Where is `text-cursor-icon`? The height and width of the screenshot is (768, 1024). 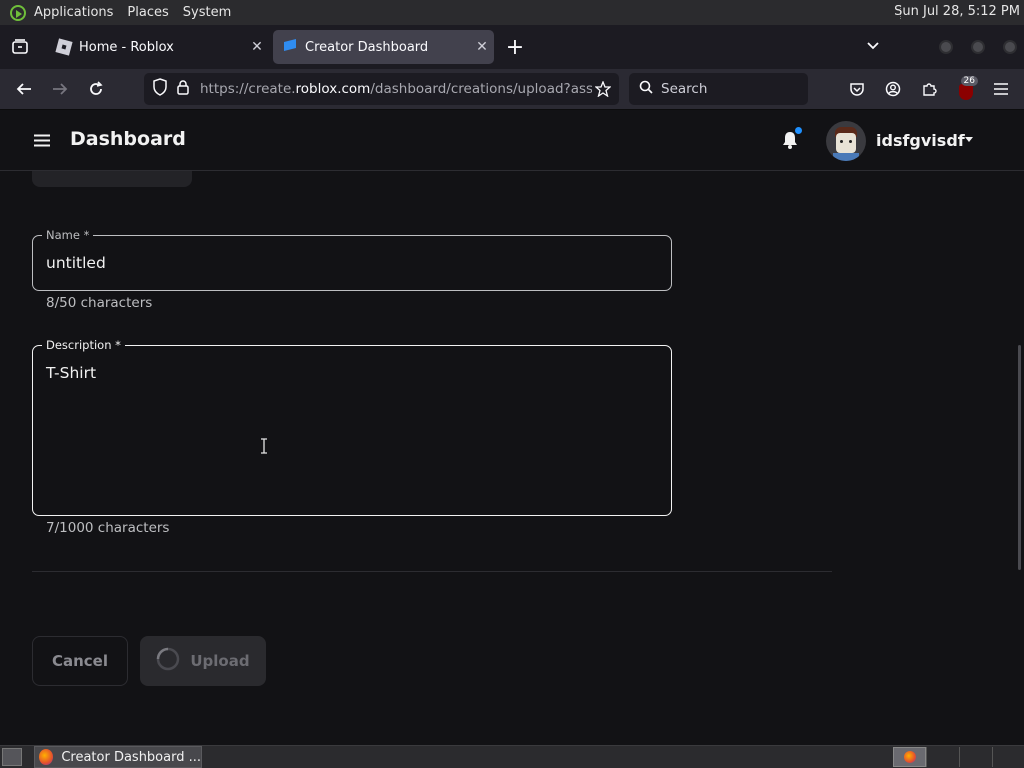 text-cursor-icon is located at coordinates (264, 446).